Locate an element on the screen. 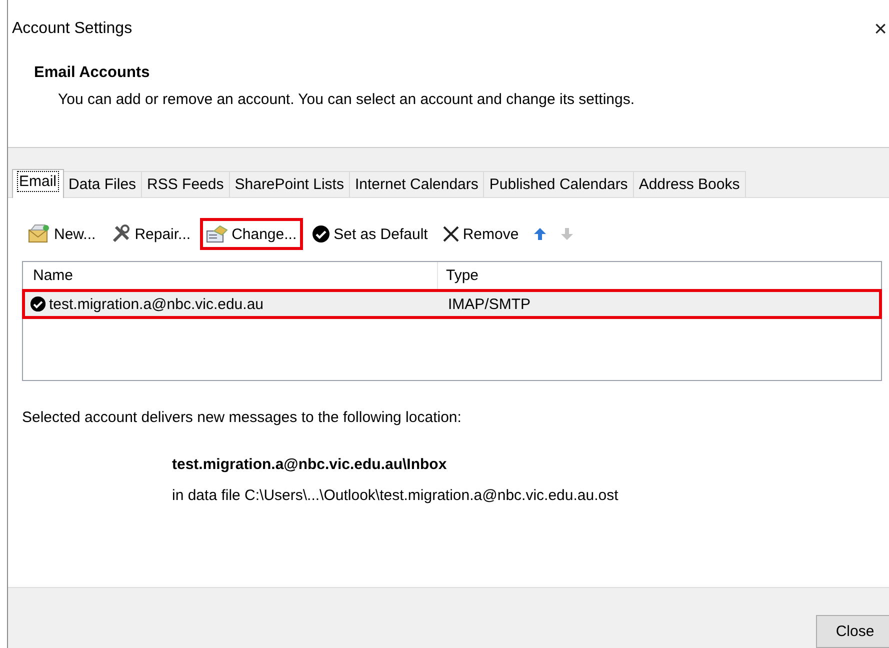  data-file-path: in data file C:\Users\...\Outlook\test.migration.a@nbc.vic.edu.au.ost is located at coordinates (396, 495).